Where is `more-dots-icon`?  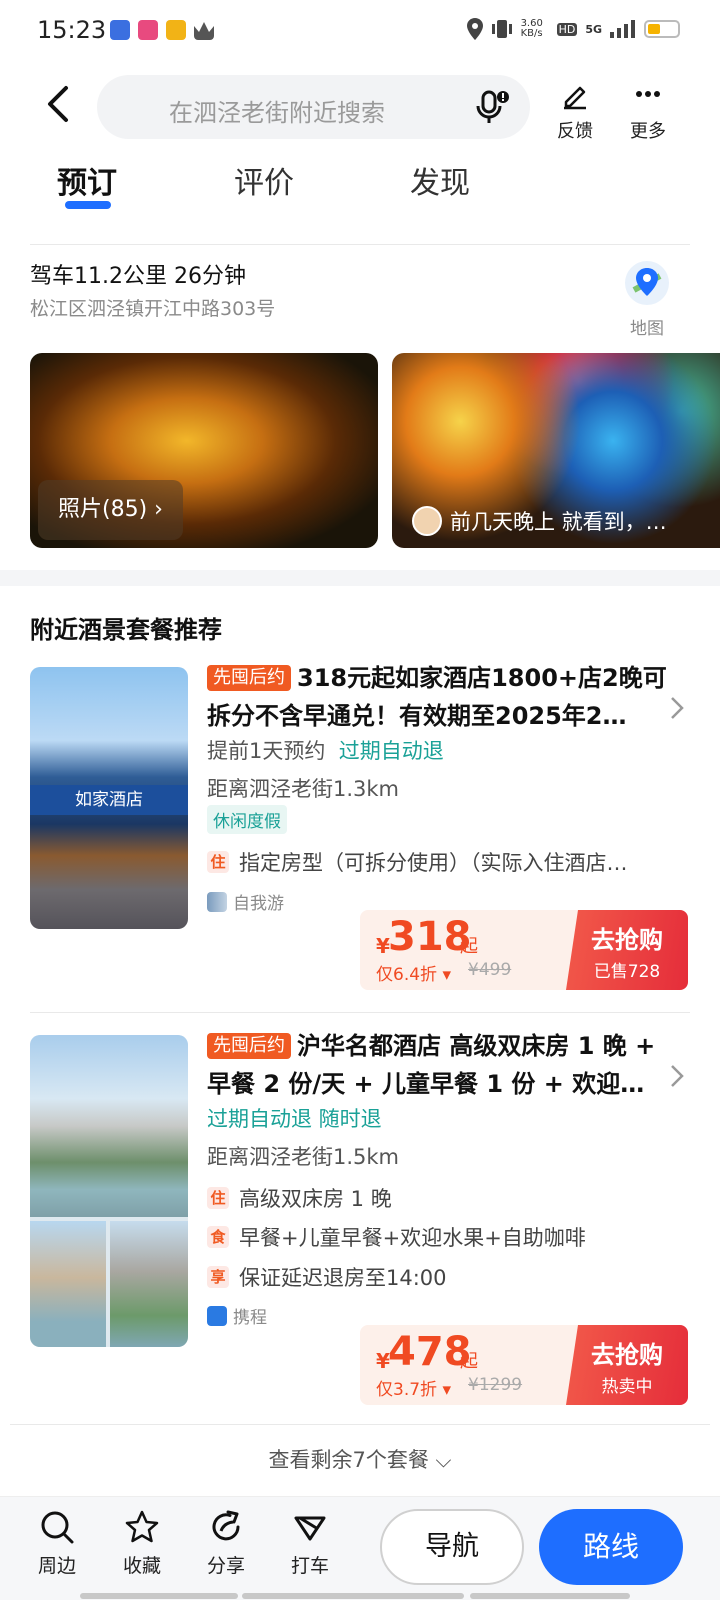 more-dots-icon is located at coordinates (648, 94).